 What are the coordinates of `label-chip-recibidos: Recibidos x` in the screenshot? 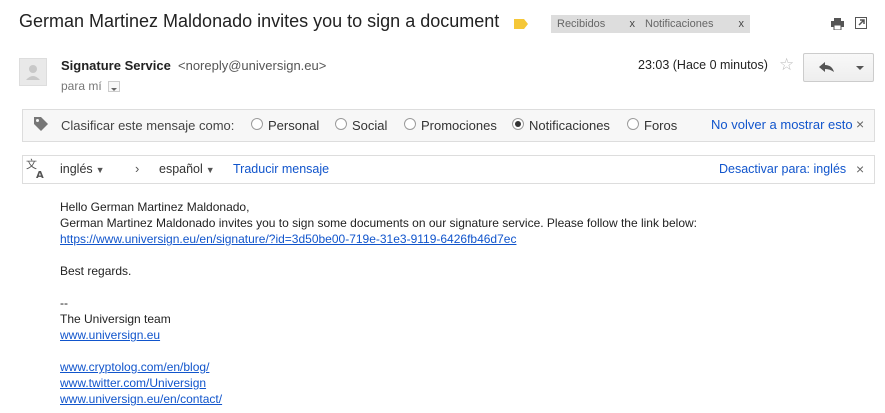 It's located at (596, 24).